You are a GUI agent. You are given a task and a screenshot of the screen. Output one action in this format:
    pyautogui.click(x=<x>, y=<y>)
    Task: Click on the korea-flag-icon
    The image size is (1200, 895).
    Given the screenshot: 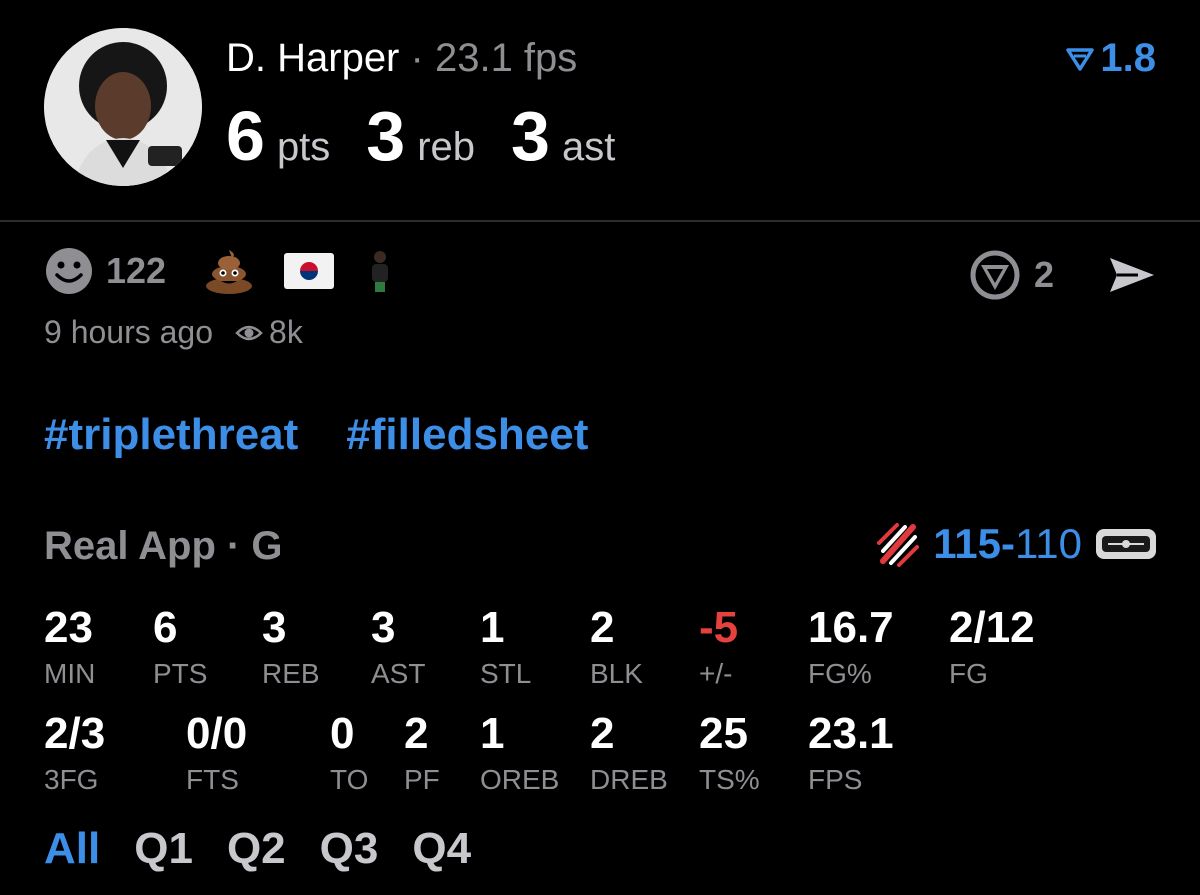 What is the action you would take?
    pyautogui.click(x=309, y=271)
    